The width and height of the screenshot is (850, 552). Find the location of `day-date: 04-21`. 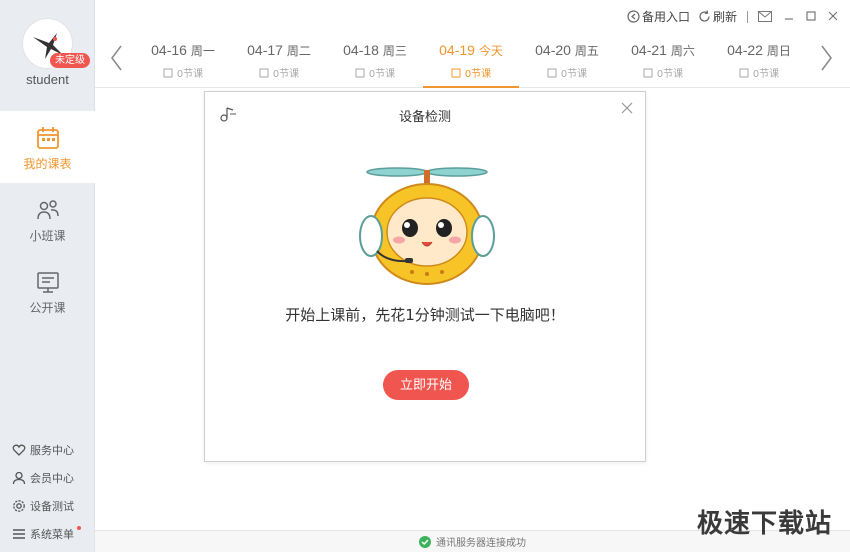

day-date: 04-21 is located at coordinates (649, 50).